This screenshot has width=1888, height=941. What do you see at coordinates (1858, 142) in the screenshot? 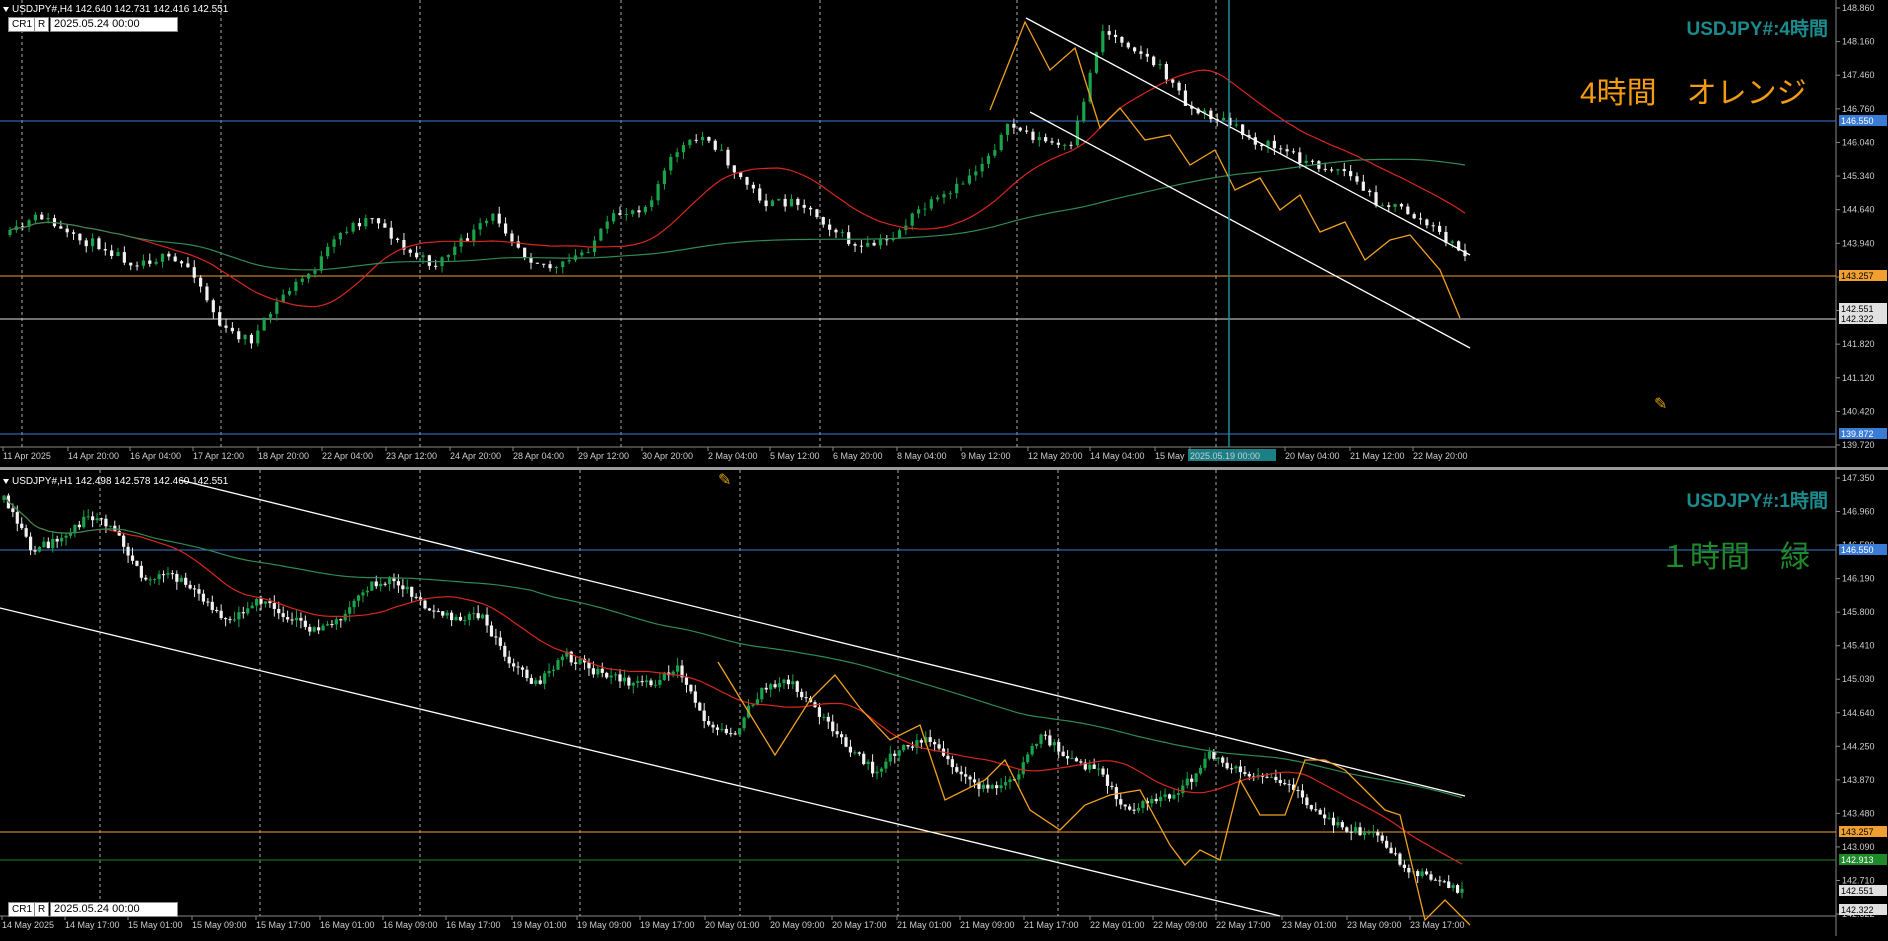
I see `price-tick-label: 146.040` at bounding box center [1858, 142].